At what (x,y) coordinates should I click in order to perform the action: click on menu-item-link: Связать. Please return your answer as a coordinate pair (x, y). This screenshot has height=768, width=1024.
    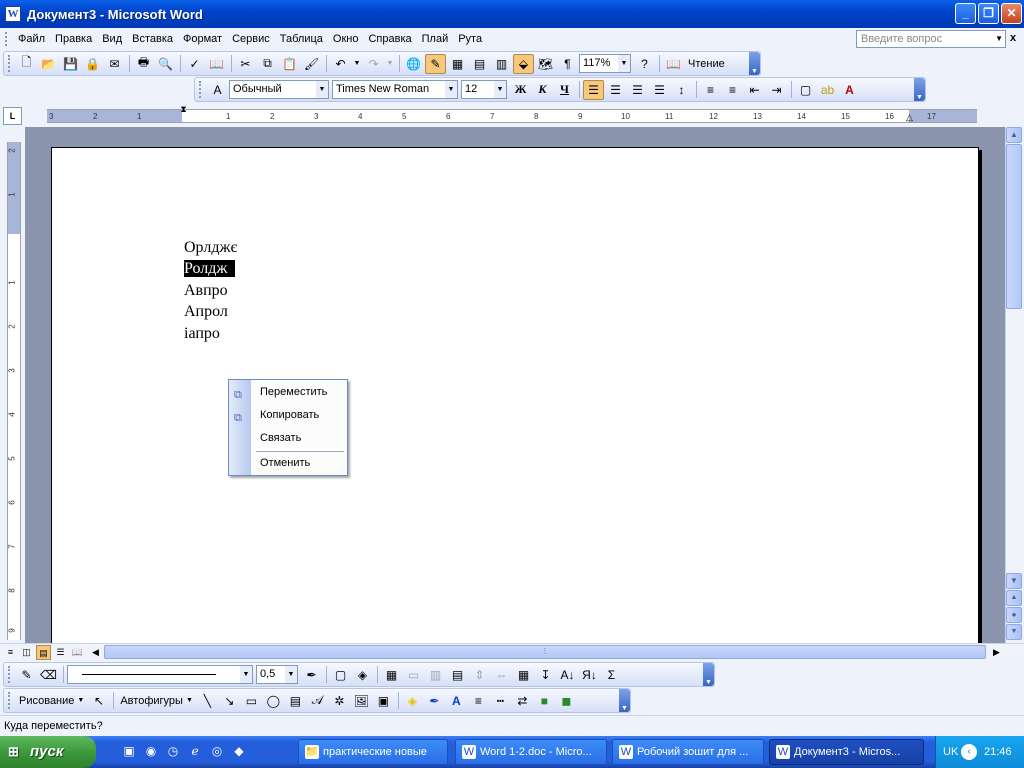
    Looking at the image, I should click on (288, 438).